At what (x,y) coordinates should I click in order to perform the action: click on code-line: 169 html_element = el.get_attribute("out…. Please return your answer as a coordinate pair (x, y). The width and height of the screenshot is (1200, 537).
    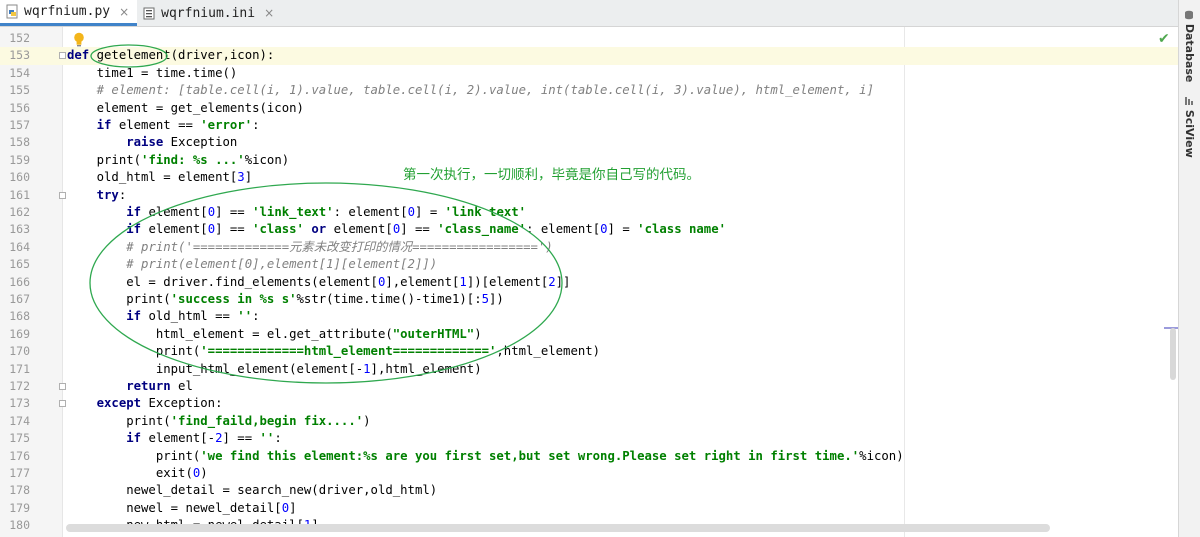
    Looking at the image, I should click on (589, 334).